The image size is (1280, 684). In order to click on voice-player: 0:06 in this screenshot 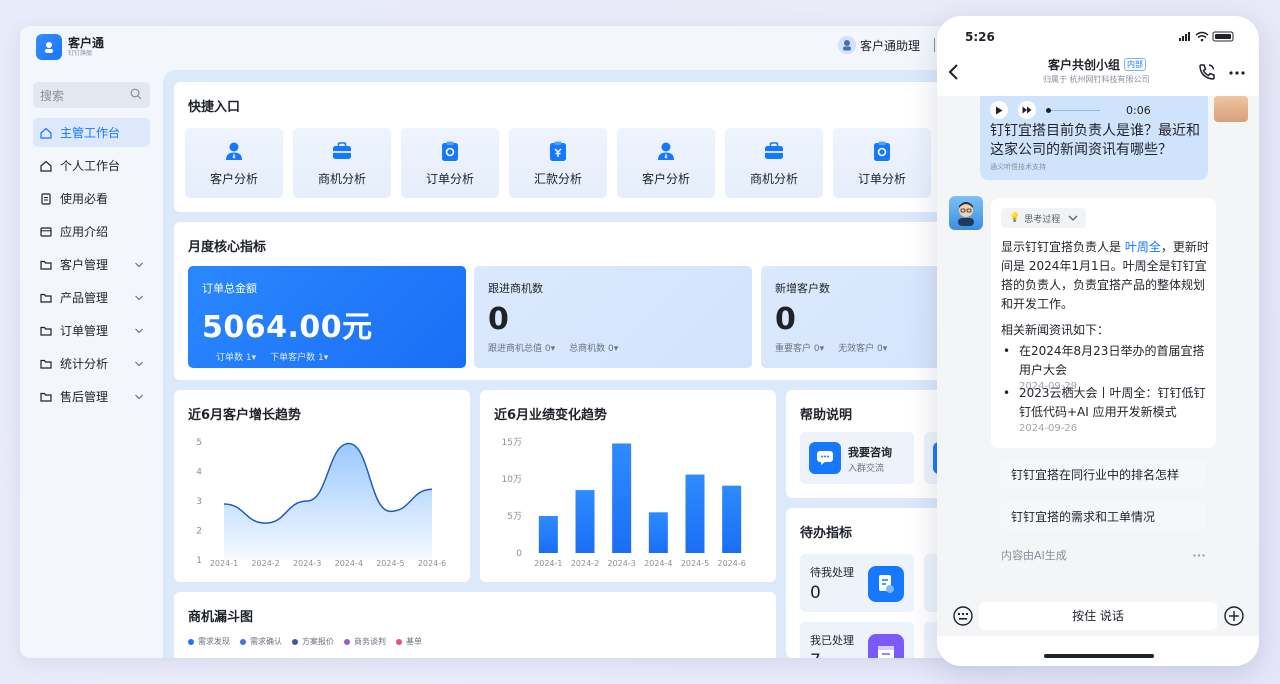, I will do `click(1080, 110)`.